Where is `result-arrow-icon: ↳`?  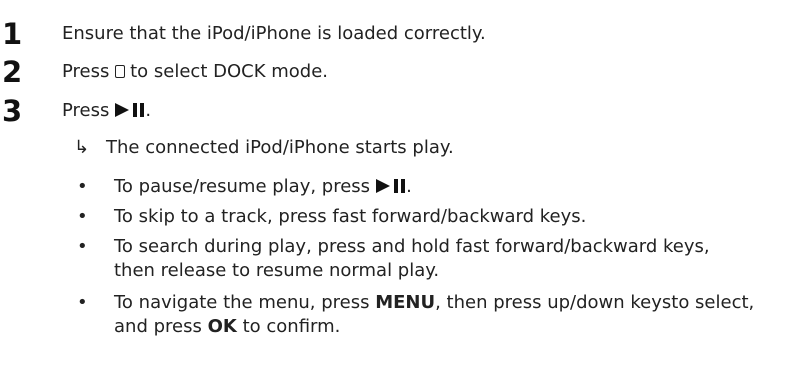 result-arrow-icon: ↳ is located at coordinates (82, 147).